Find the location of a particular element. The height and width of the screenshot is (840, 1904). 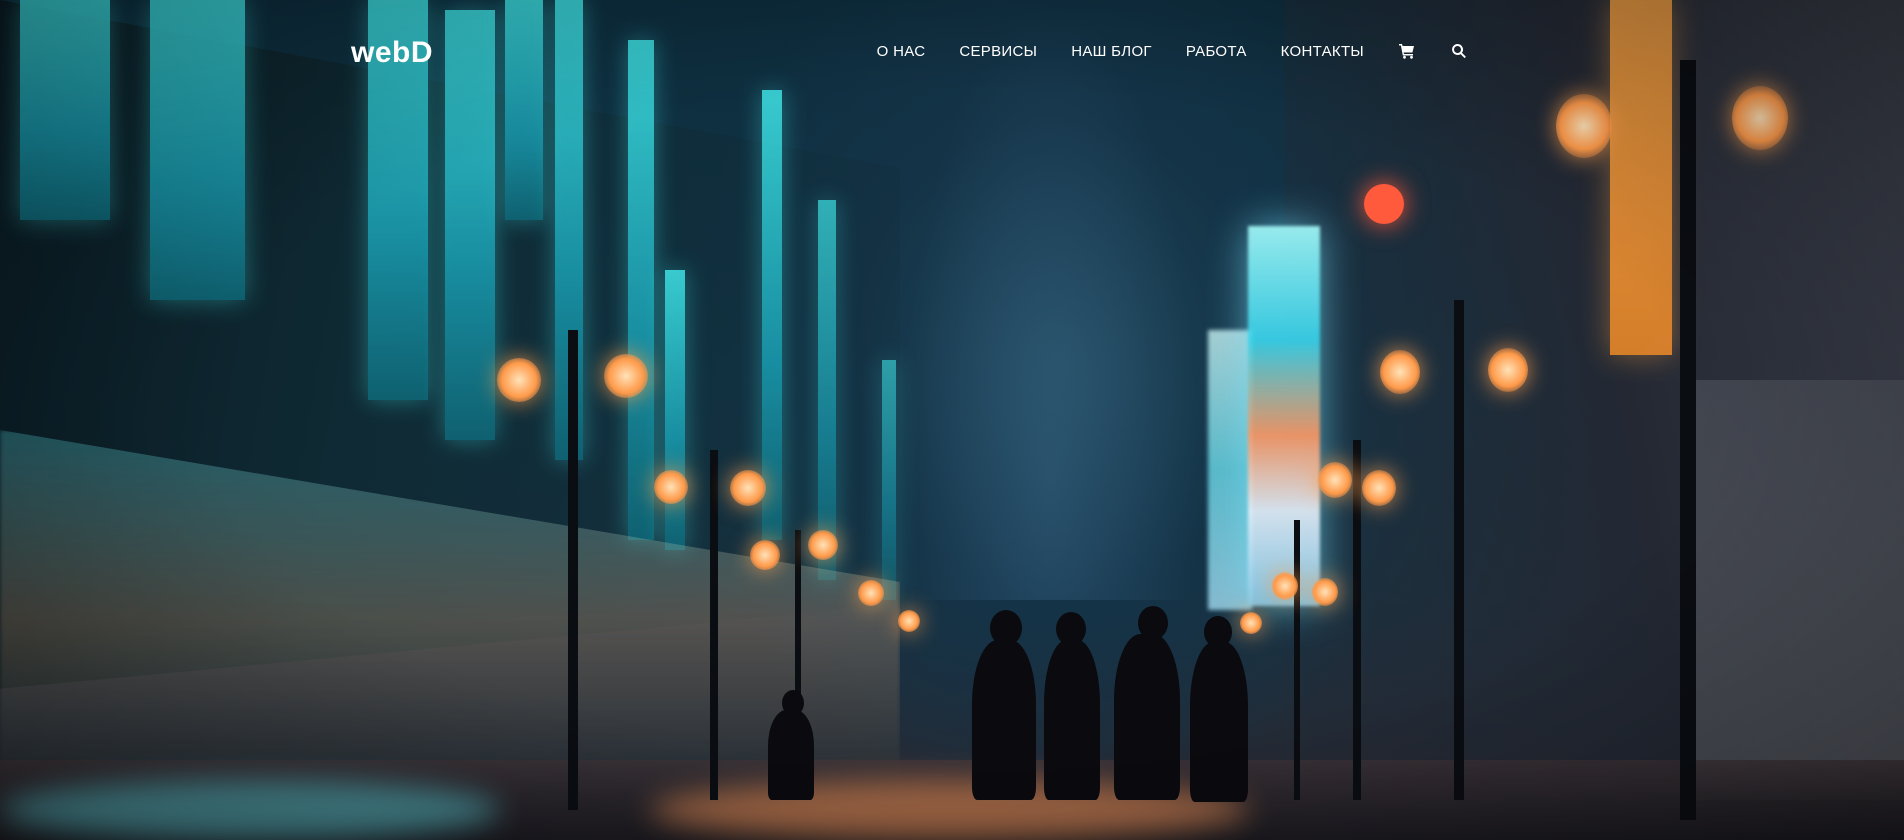

cart-icon is located at coordinates (1407, 51).